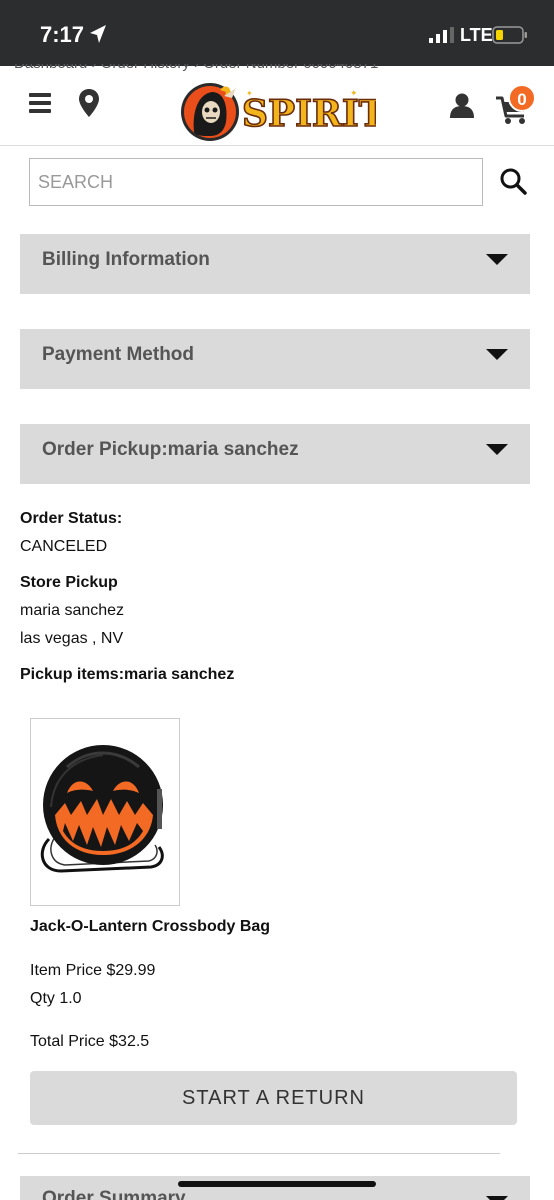  I want to click on spirit-logo: SPIRIT ✦ ✦, so click(278, 112).